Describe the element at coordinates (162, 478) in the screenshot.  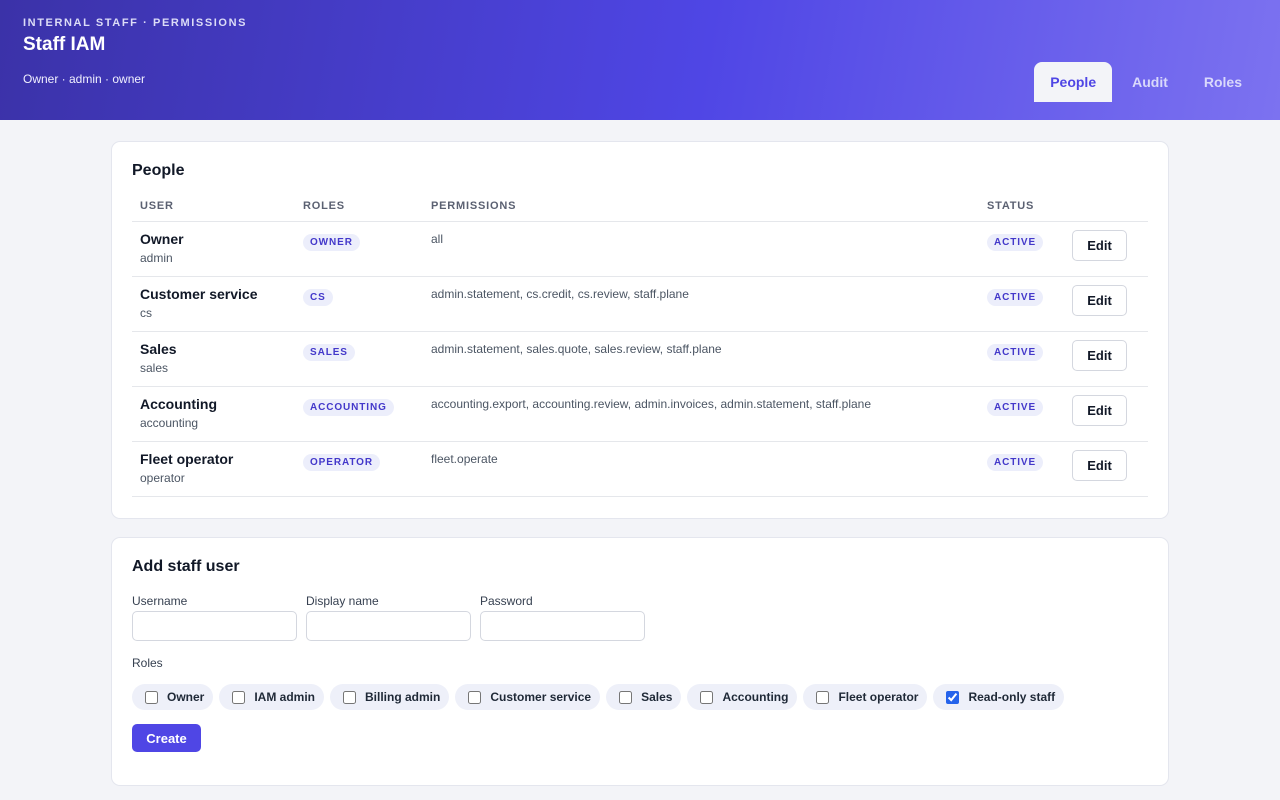
I see `user-handle: operator` at that location.